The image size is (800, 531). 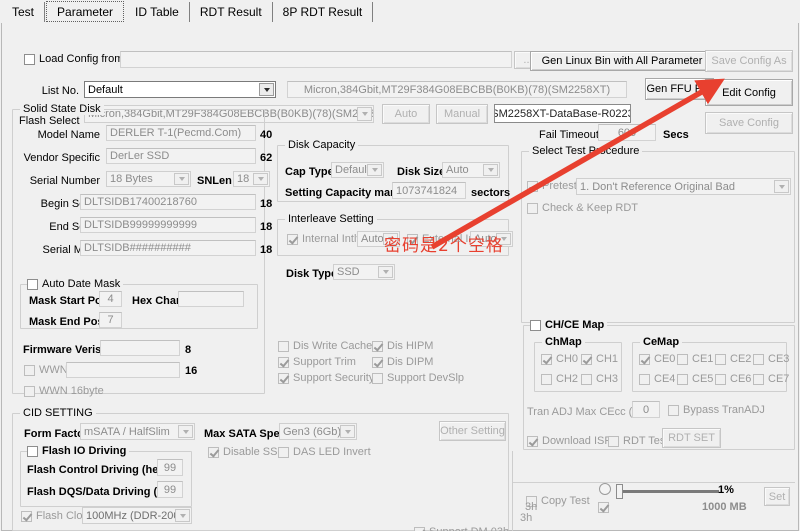 I want to click on copy-mode-radio, so click(x=605, y=489).